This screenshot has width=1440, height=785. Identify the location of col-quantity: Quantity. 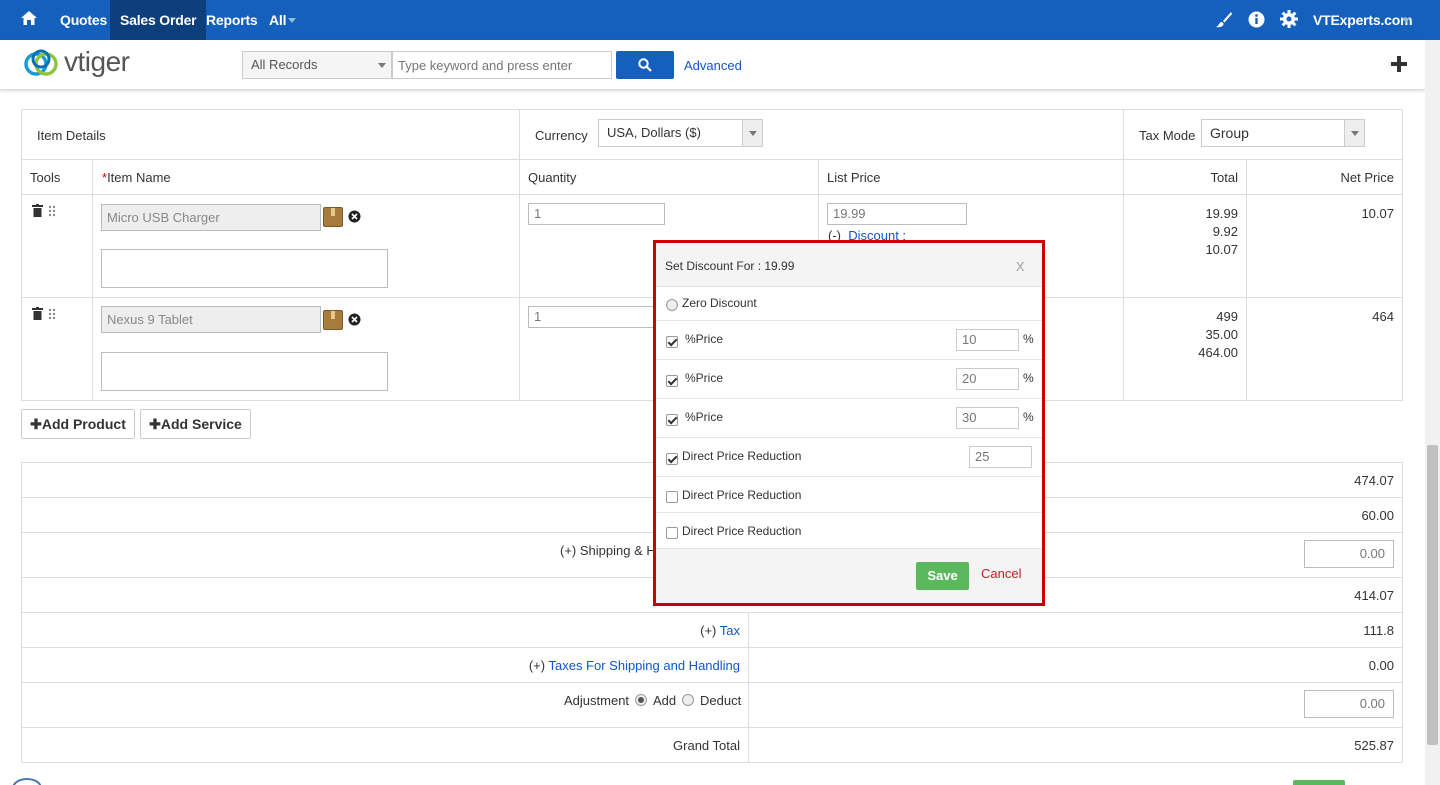
(552, 177).